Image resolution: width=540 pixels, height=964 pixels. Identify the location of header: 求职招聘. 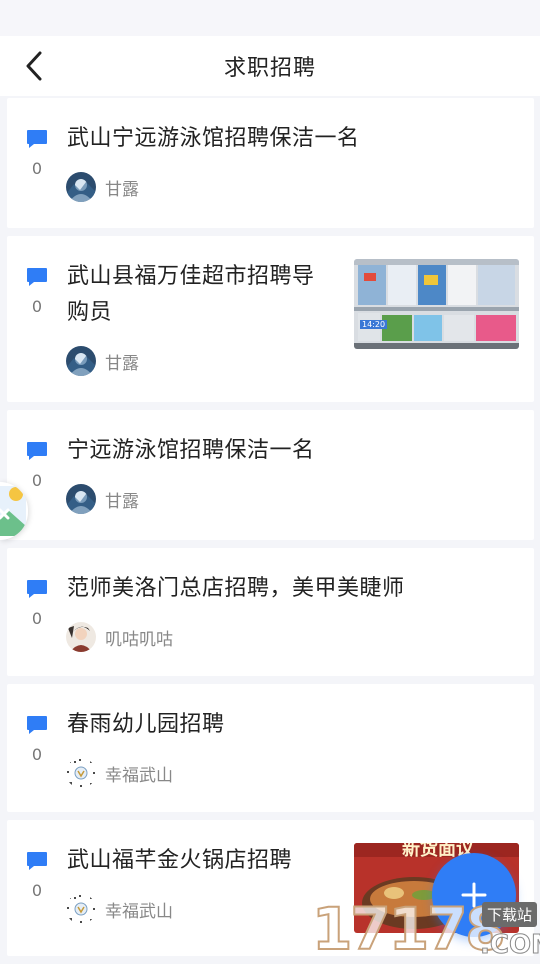
(270, 66).